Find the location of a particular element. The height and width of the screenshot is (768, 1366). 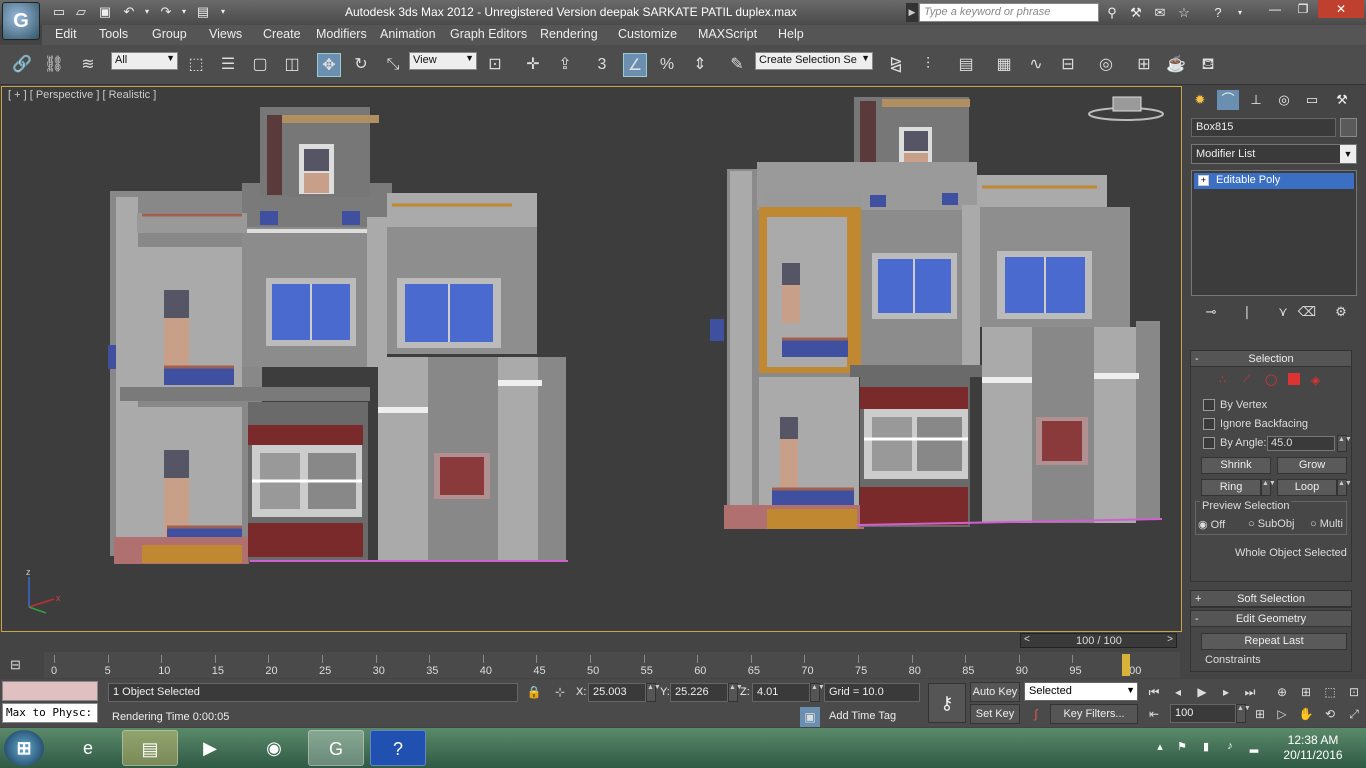

edit-named-selection-icon: ✎ is located at coordinates (737, 65).